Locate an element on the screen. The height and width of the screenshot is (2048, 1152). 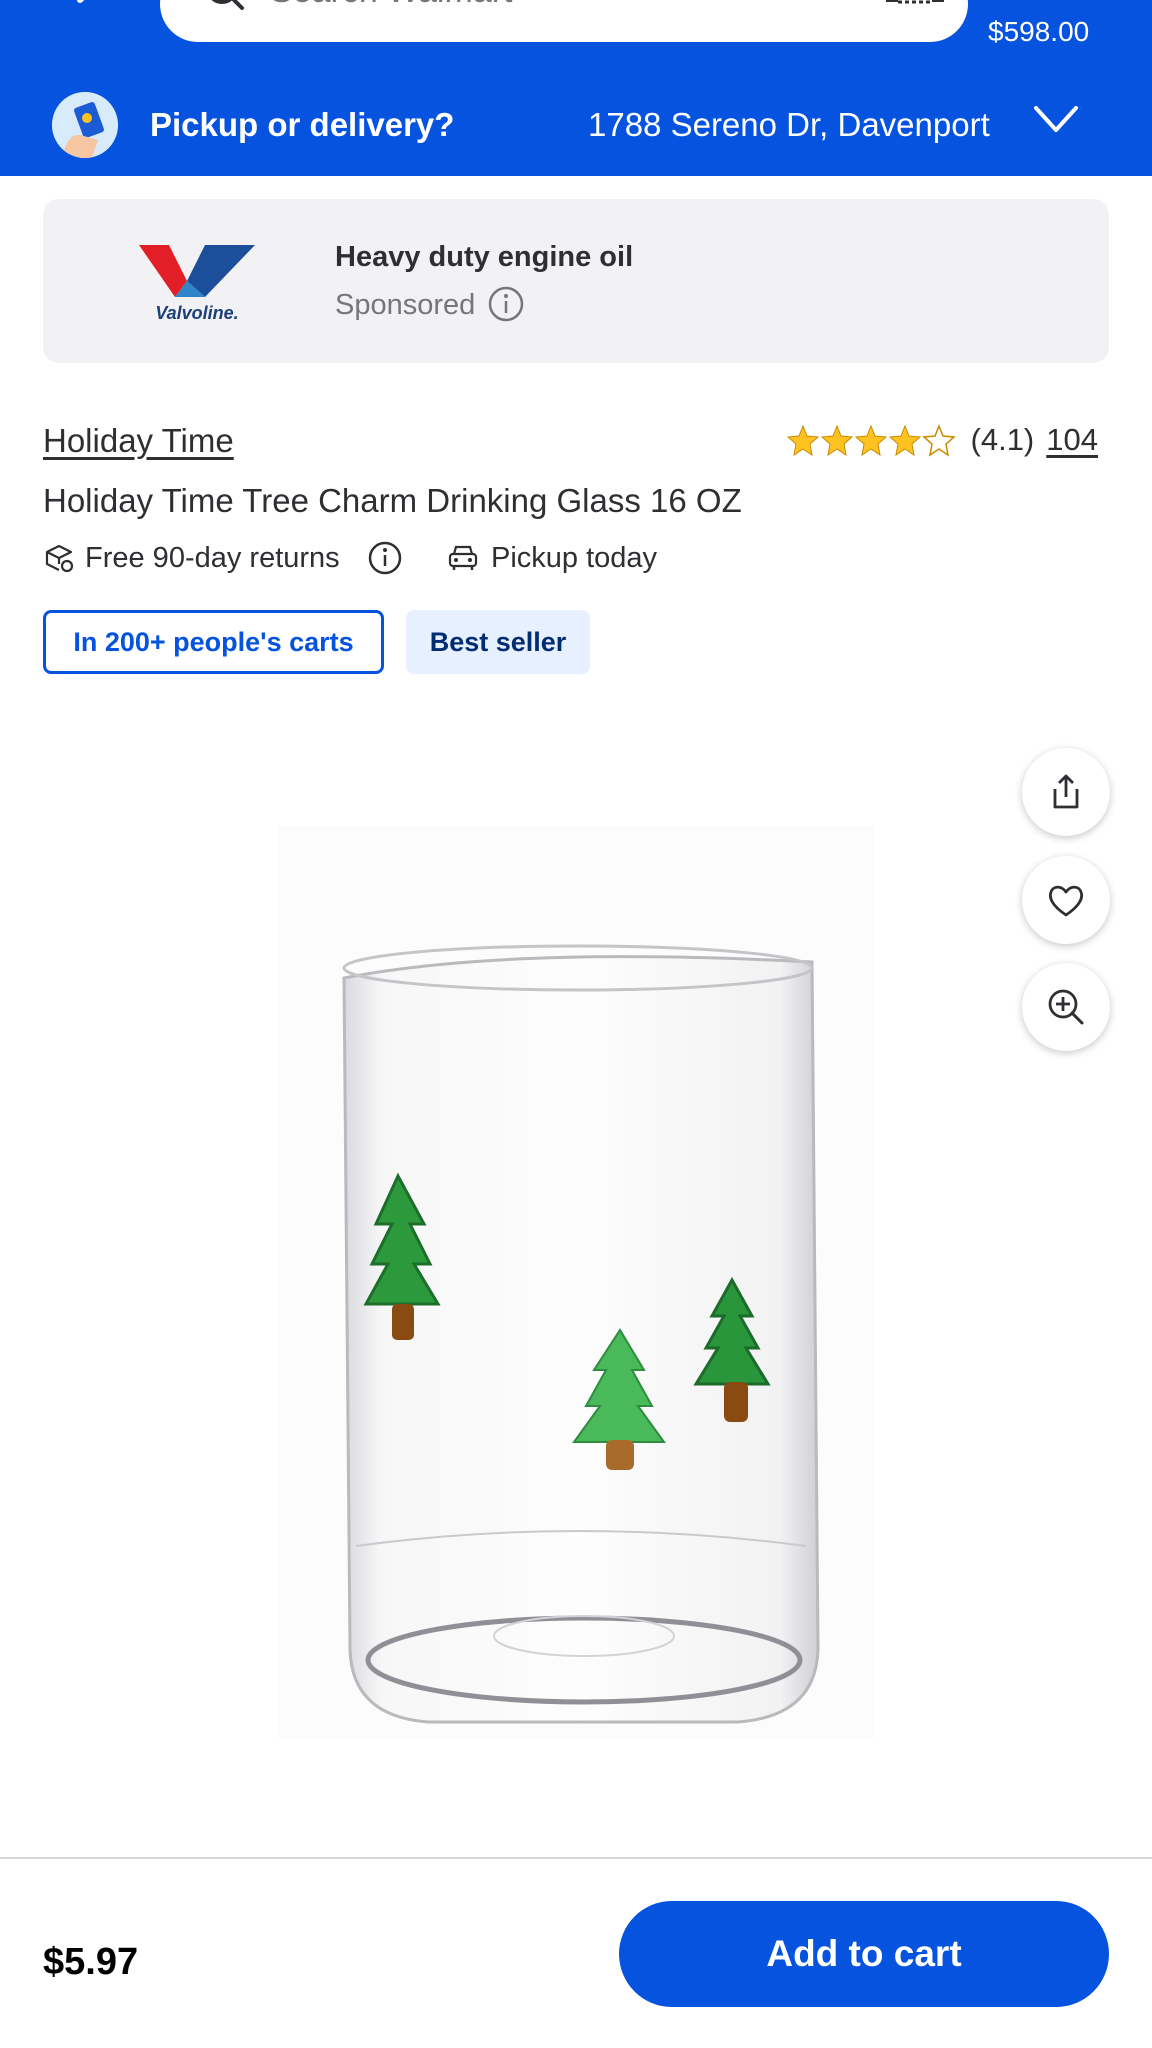
valvoline-logo: Valvoline. is located at coordinates (197, 284).